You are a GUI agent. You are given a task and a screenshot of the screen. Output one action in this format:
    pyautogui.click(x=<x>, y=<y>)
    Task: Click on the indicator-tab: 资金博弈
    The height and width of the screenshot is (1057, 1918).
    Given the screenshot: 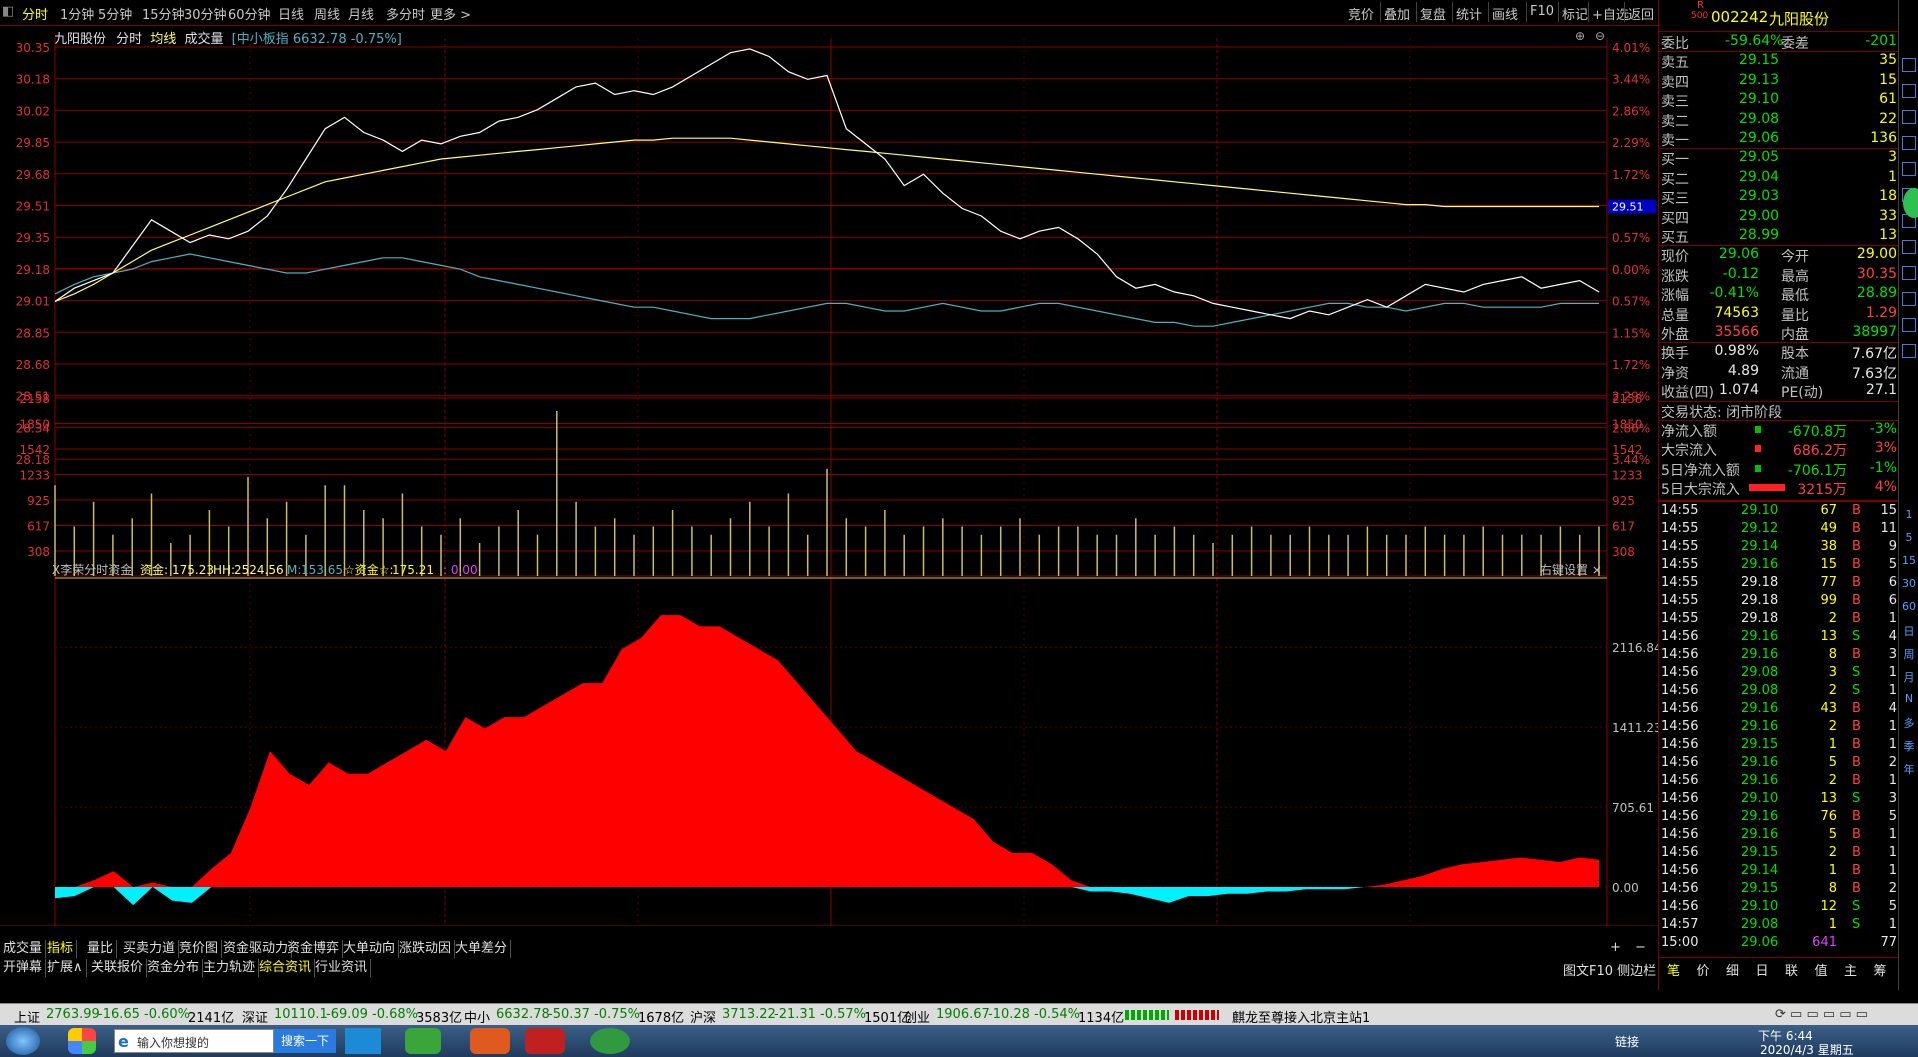 What is the action you would take?
    pyautogui.click(x=314, y=949)
    